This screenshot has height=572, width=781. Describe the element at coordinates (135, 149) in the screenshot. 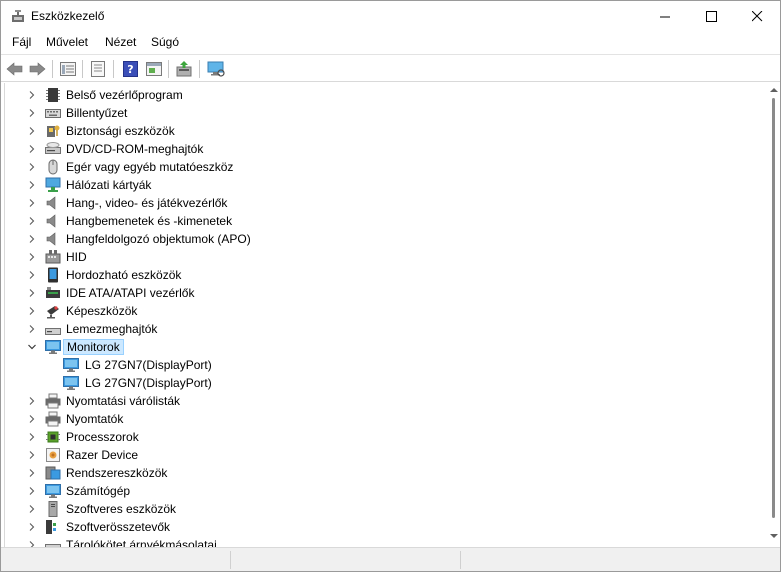

I see `tree-item-label: DVD/CD-ROM-meghajtók` at that location.